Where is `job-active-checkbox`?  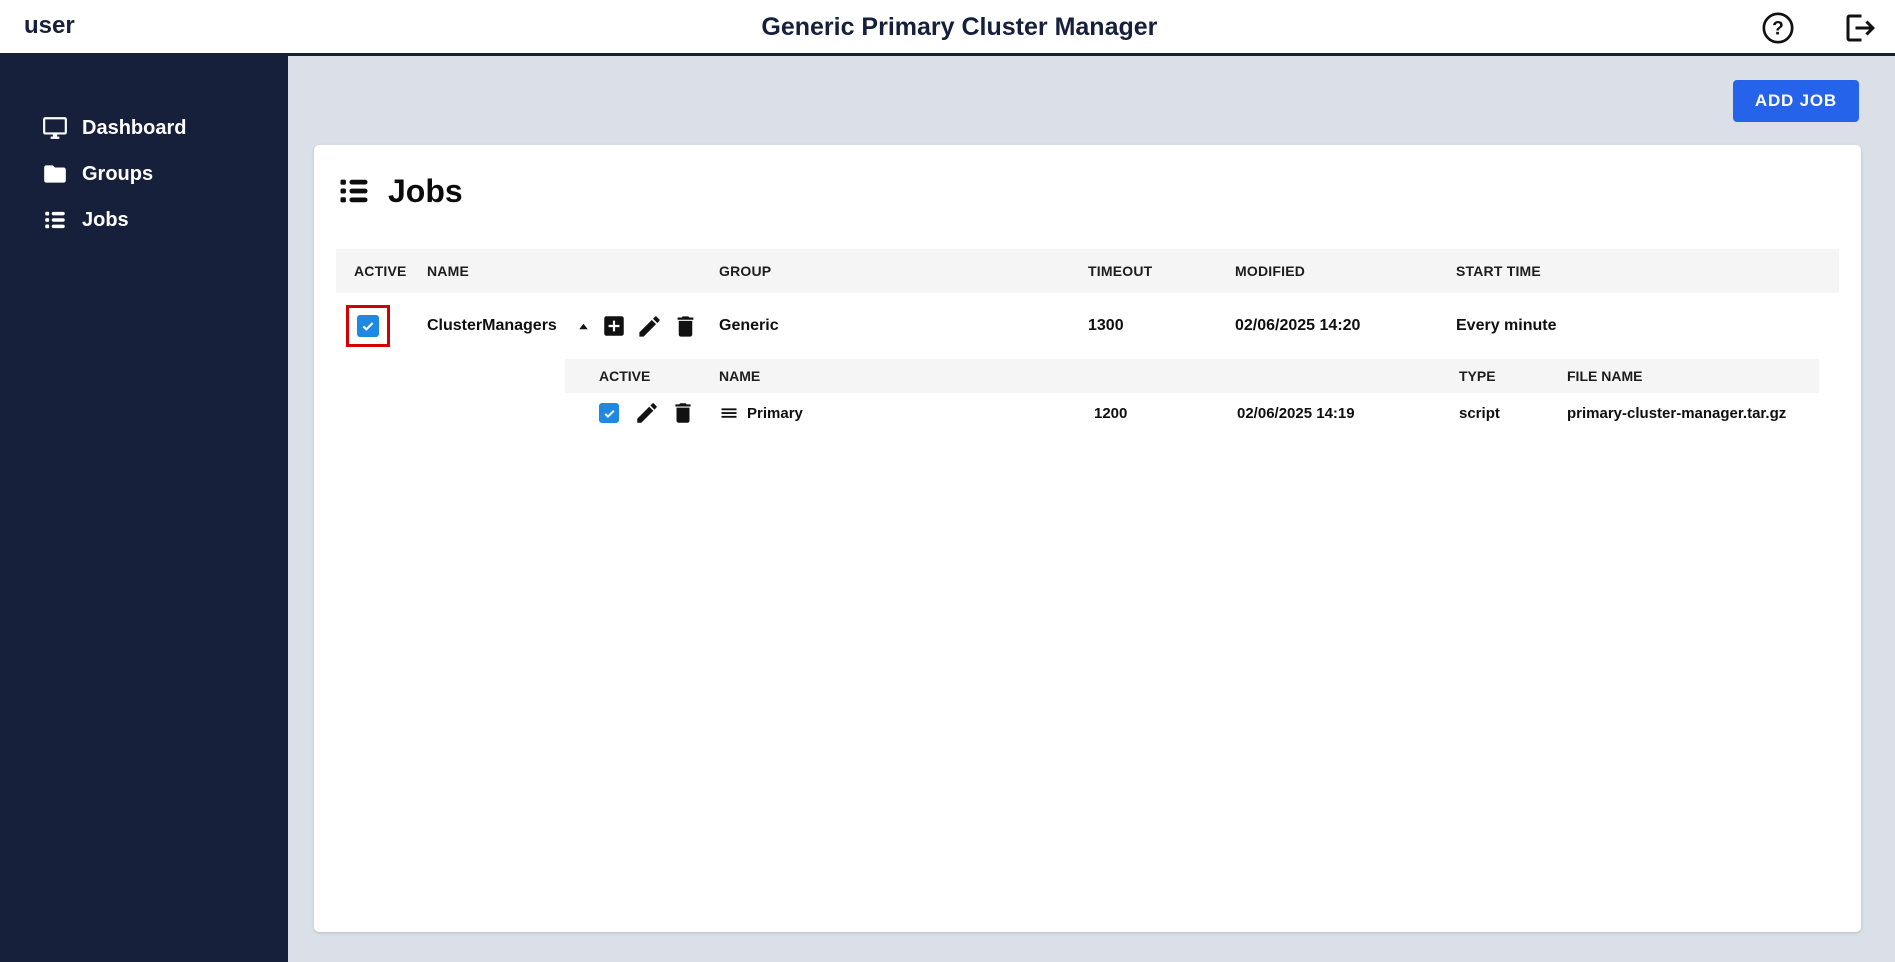 job-active-checkbox is located at coordinates (368, 326).